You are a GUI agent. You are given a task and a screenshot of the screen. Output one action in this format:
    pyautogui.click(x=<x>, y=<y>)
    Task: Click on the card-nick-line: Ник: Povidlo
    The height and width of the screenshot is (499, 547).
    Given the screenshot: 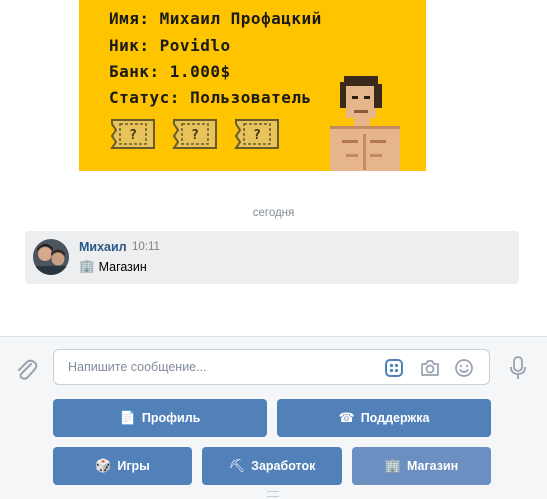 What is the action you would take?
    pyautogui.click(x=170, y=45)
    